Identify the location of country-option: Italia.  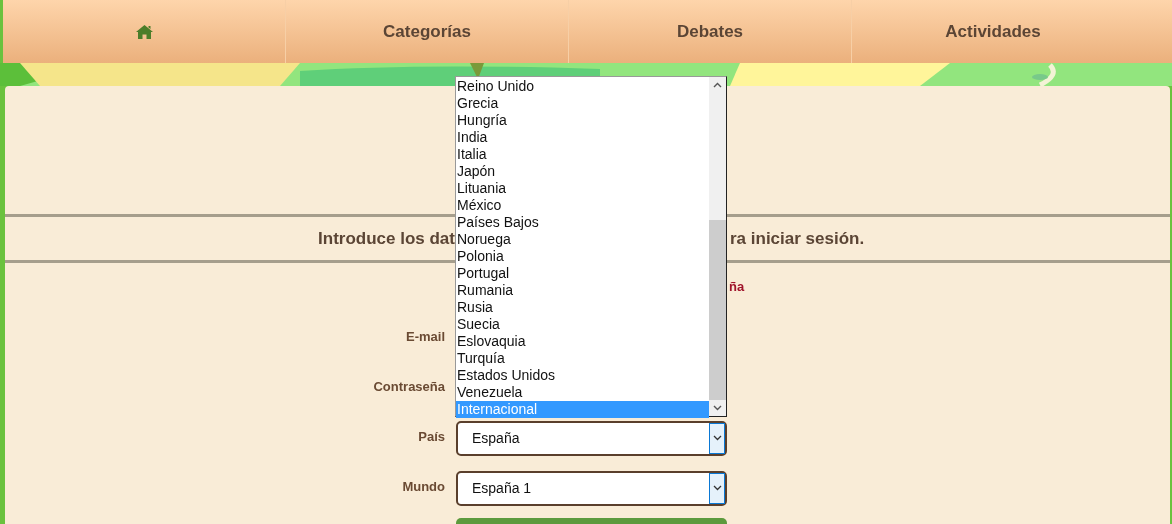
(582, 154).